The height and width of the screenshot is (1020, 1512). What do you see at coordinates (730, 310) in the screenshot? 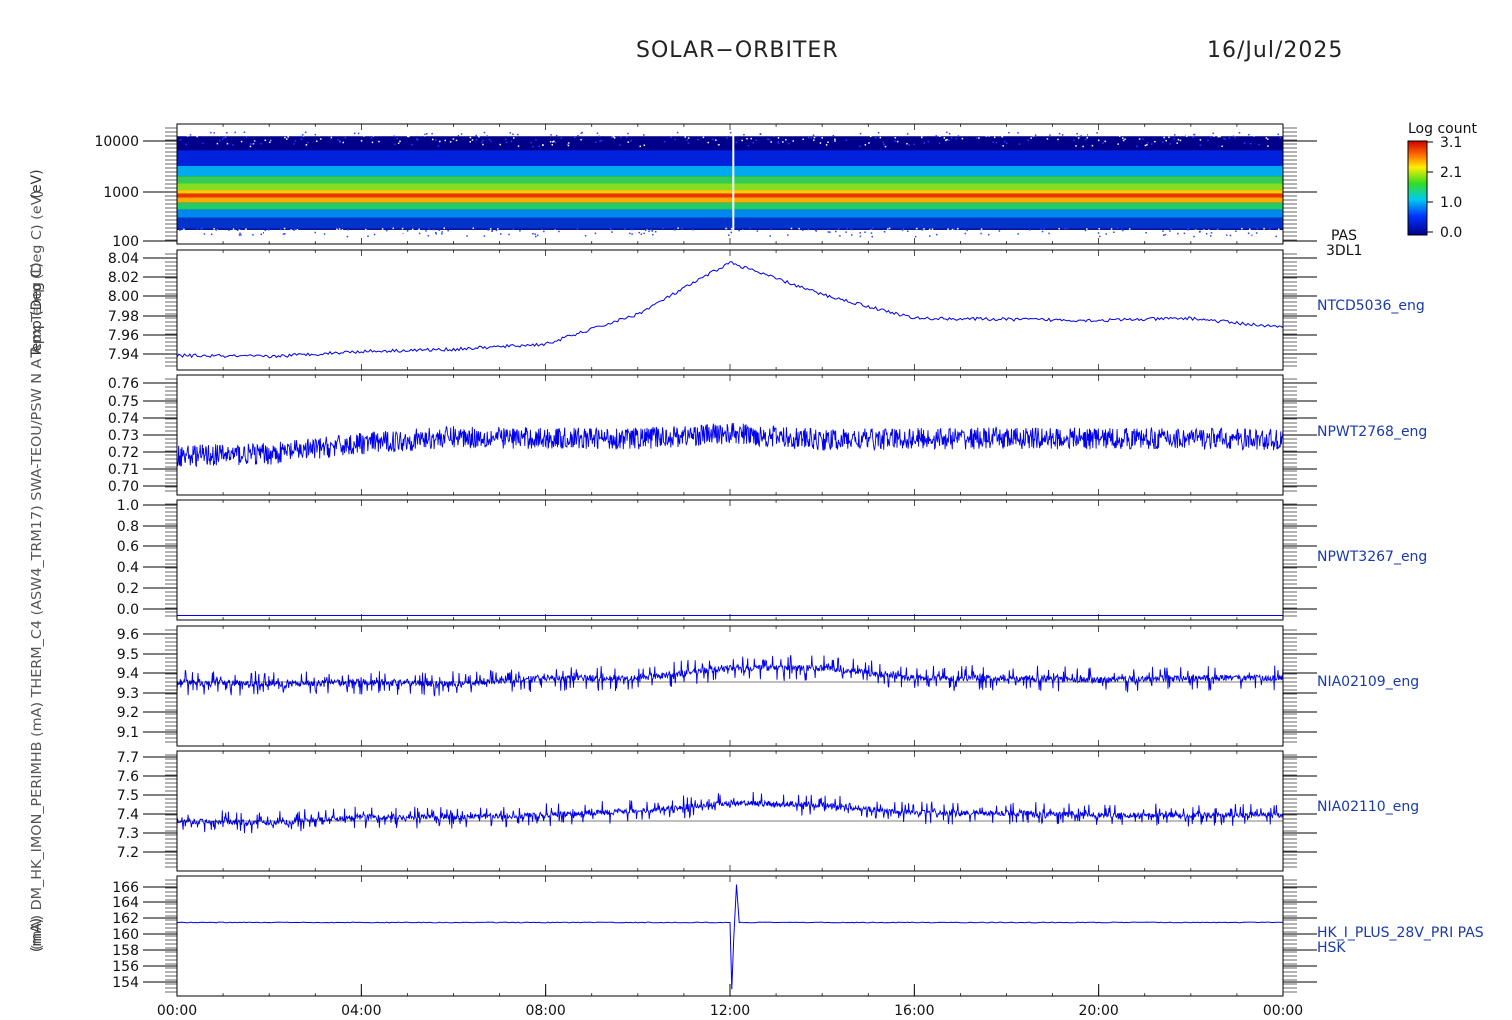
I see `panel-frame-ntcd` at bounding box center [730, 310].